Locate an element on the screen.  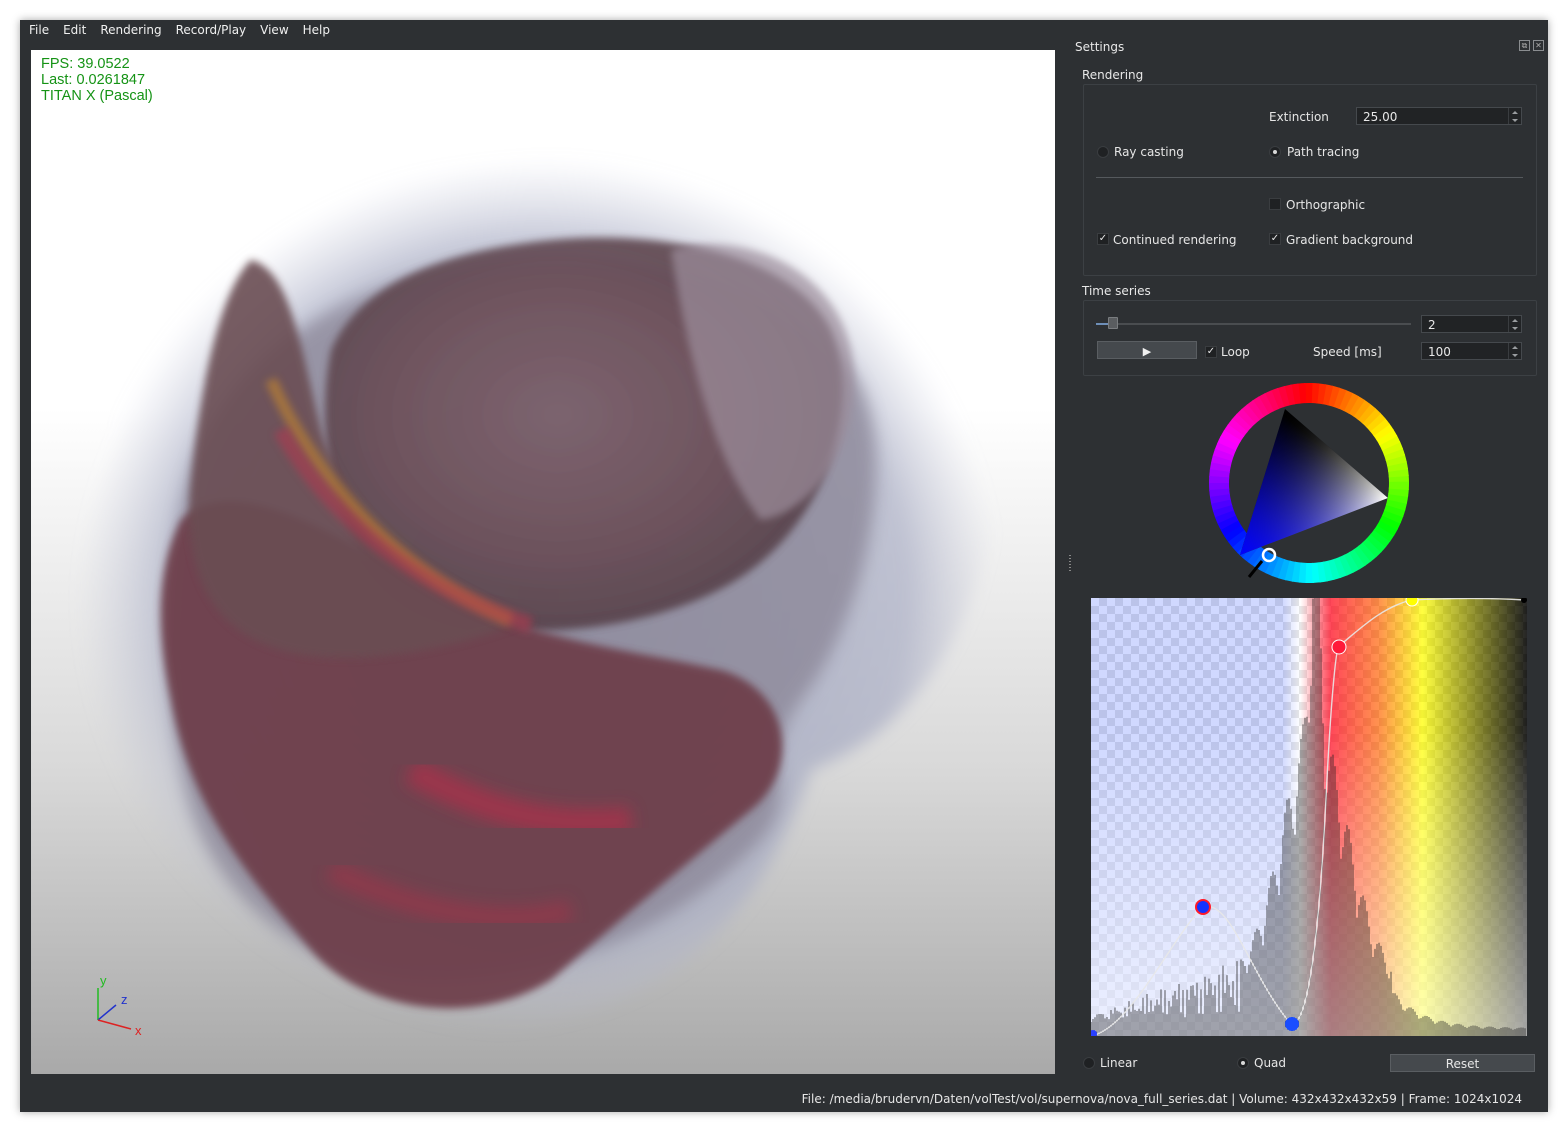
transfer-function-plot is located at coordinates (1309, 817).